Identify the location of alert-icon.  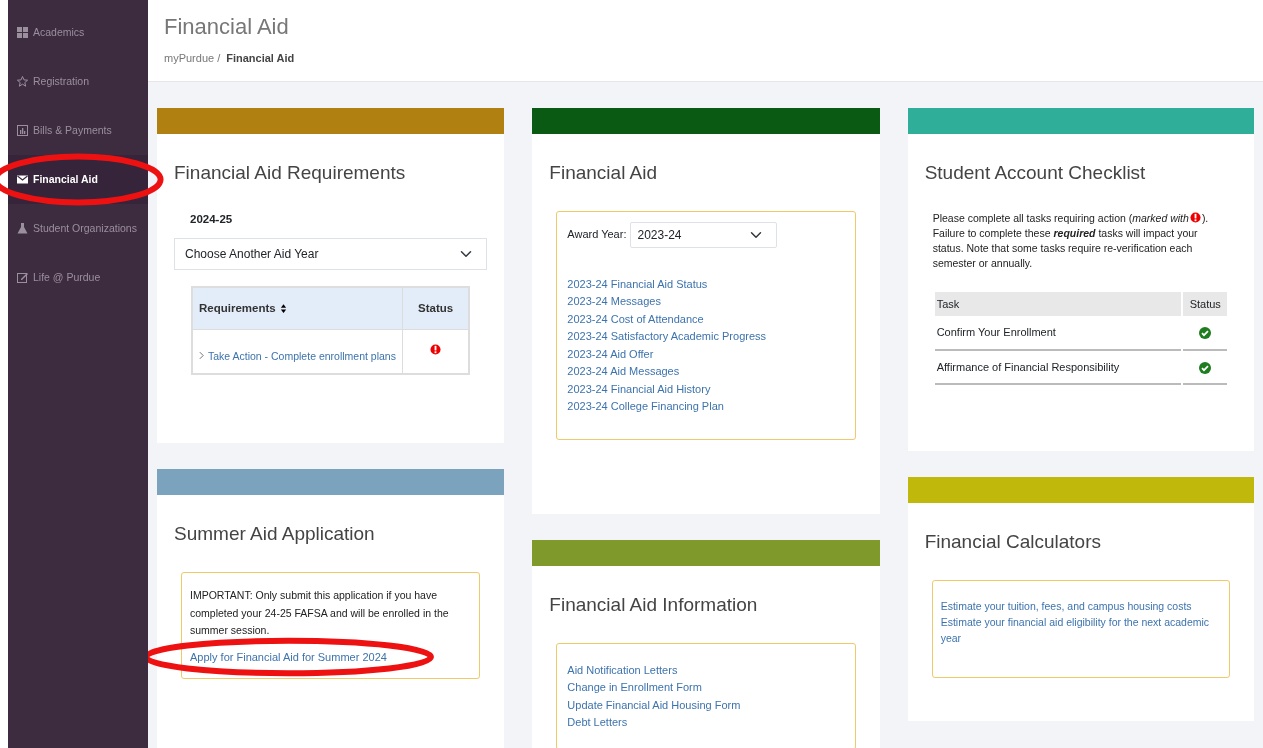
(1195, 217).